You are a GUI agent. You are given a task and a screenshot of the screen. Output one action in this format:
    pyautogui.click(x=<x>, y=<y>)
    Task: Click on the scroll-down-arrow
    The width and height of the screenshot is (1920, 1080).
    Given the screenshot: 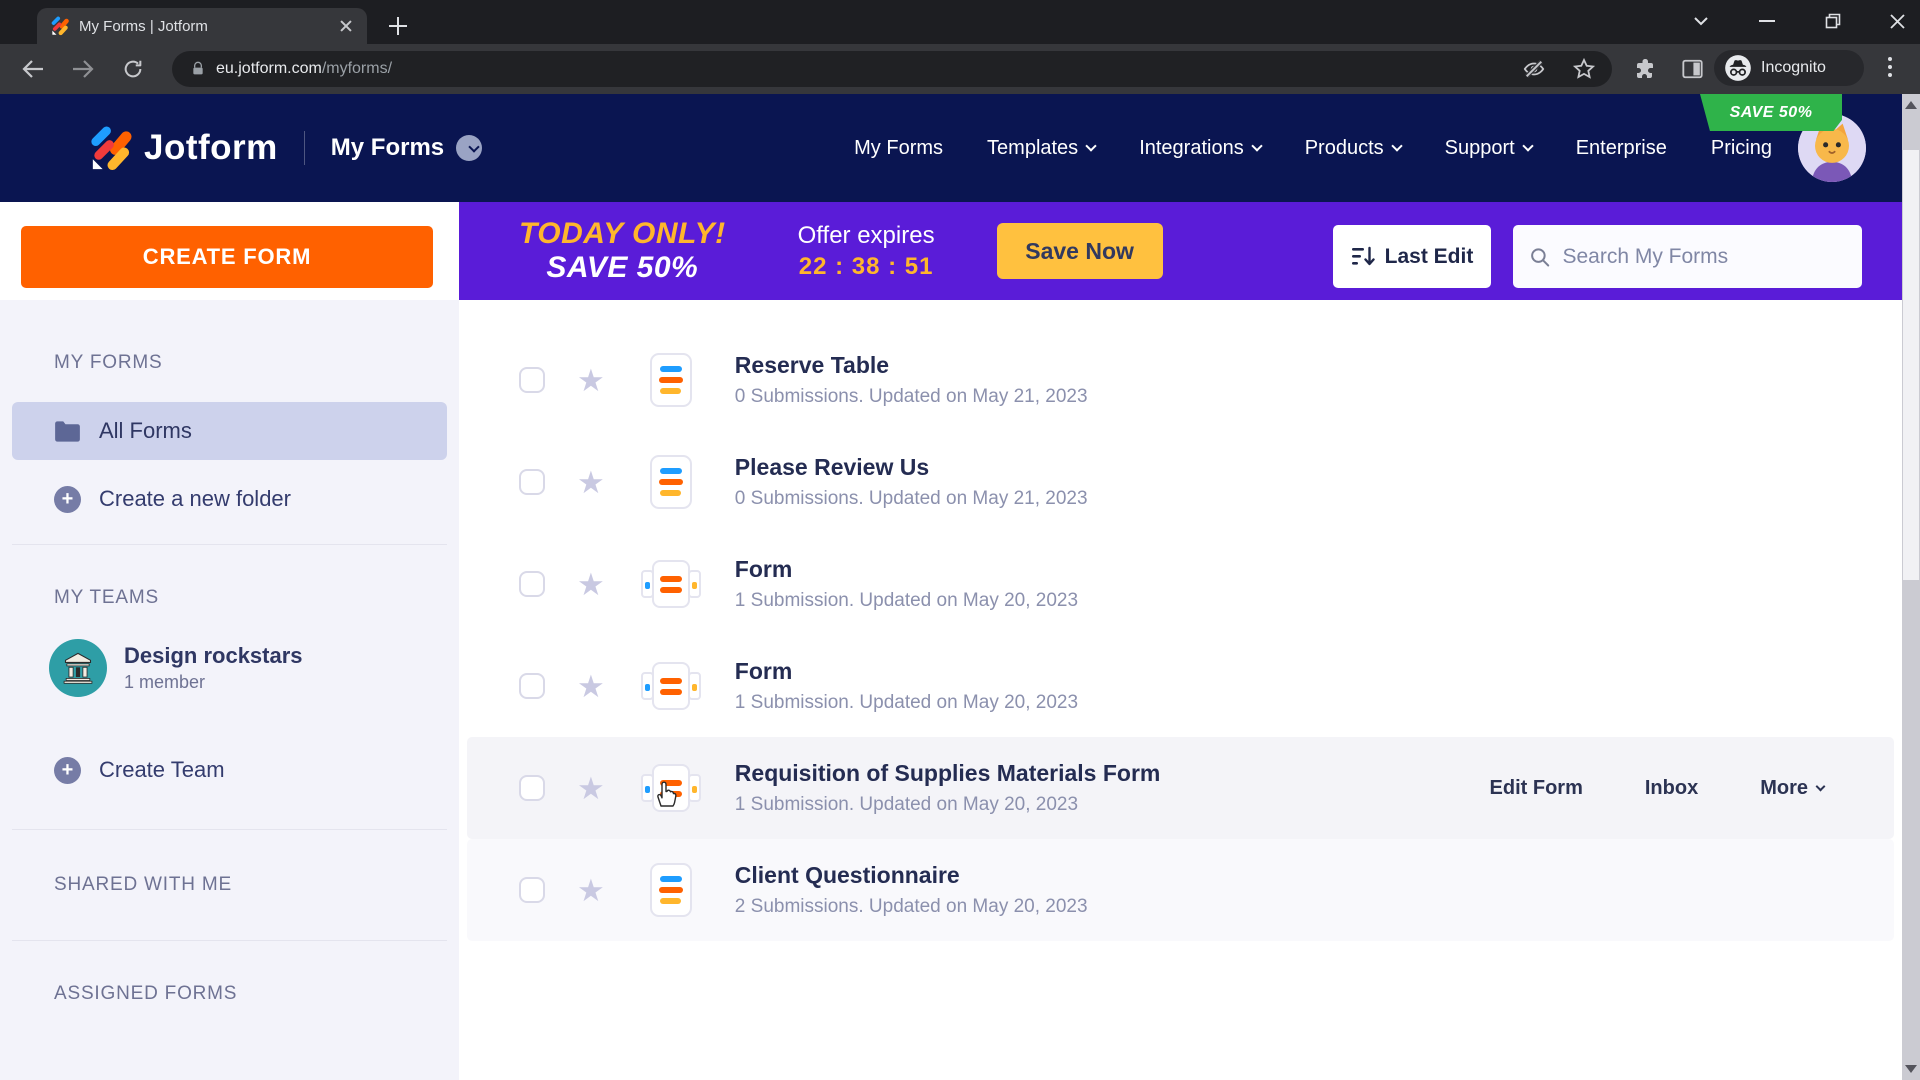 What is the action you would take?
    pyautogui.click(x=1911, y=1069)
    